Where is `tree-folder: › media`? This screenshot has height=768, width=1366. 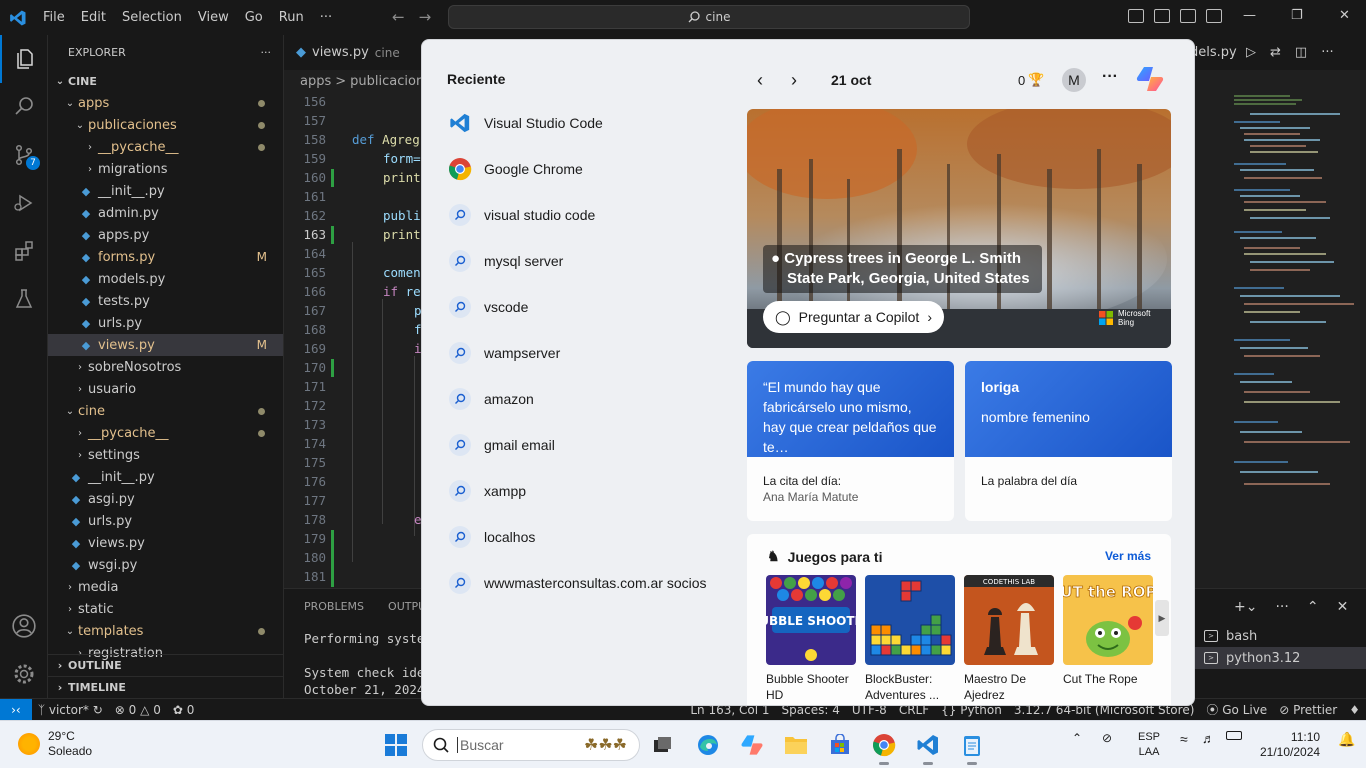
tree-folder: › media is located at coordinates (165, 587).